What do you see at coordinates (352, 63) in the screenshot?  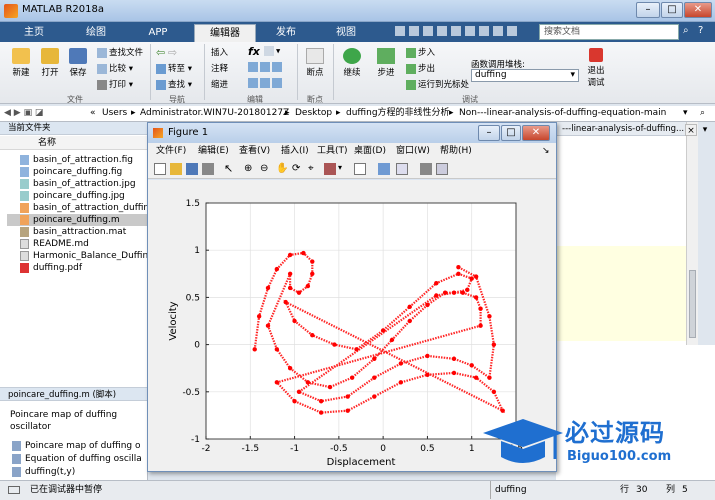 I see `continue-button: 继续` at bounding box center [352, 63].